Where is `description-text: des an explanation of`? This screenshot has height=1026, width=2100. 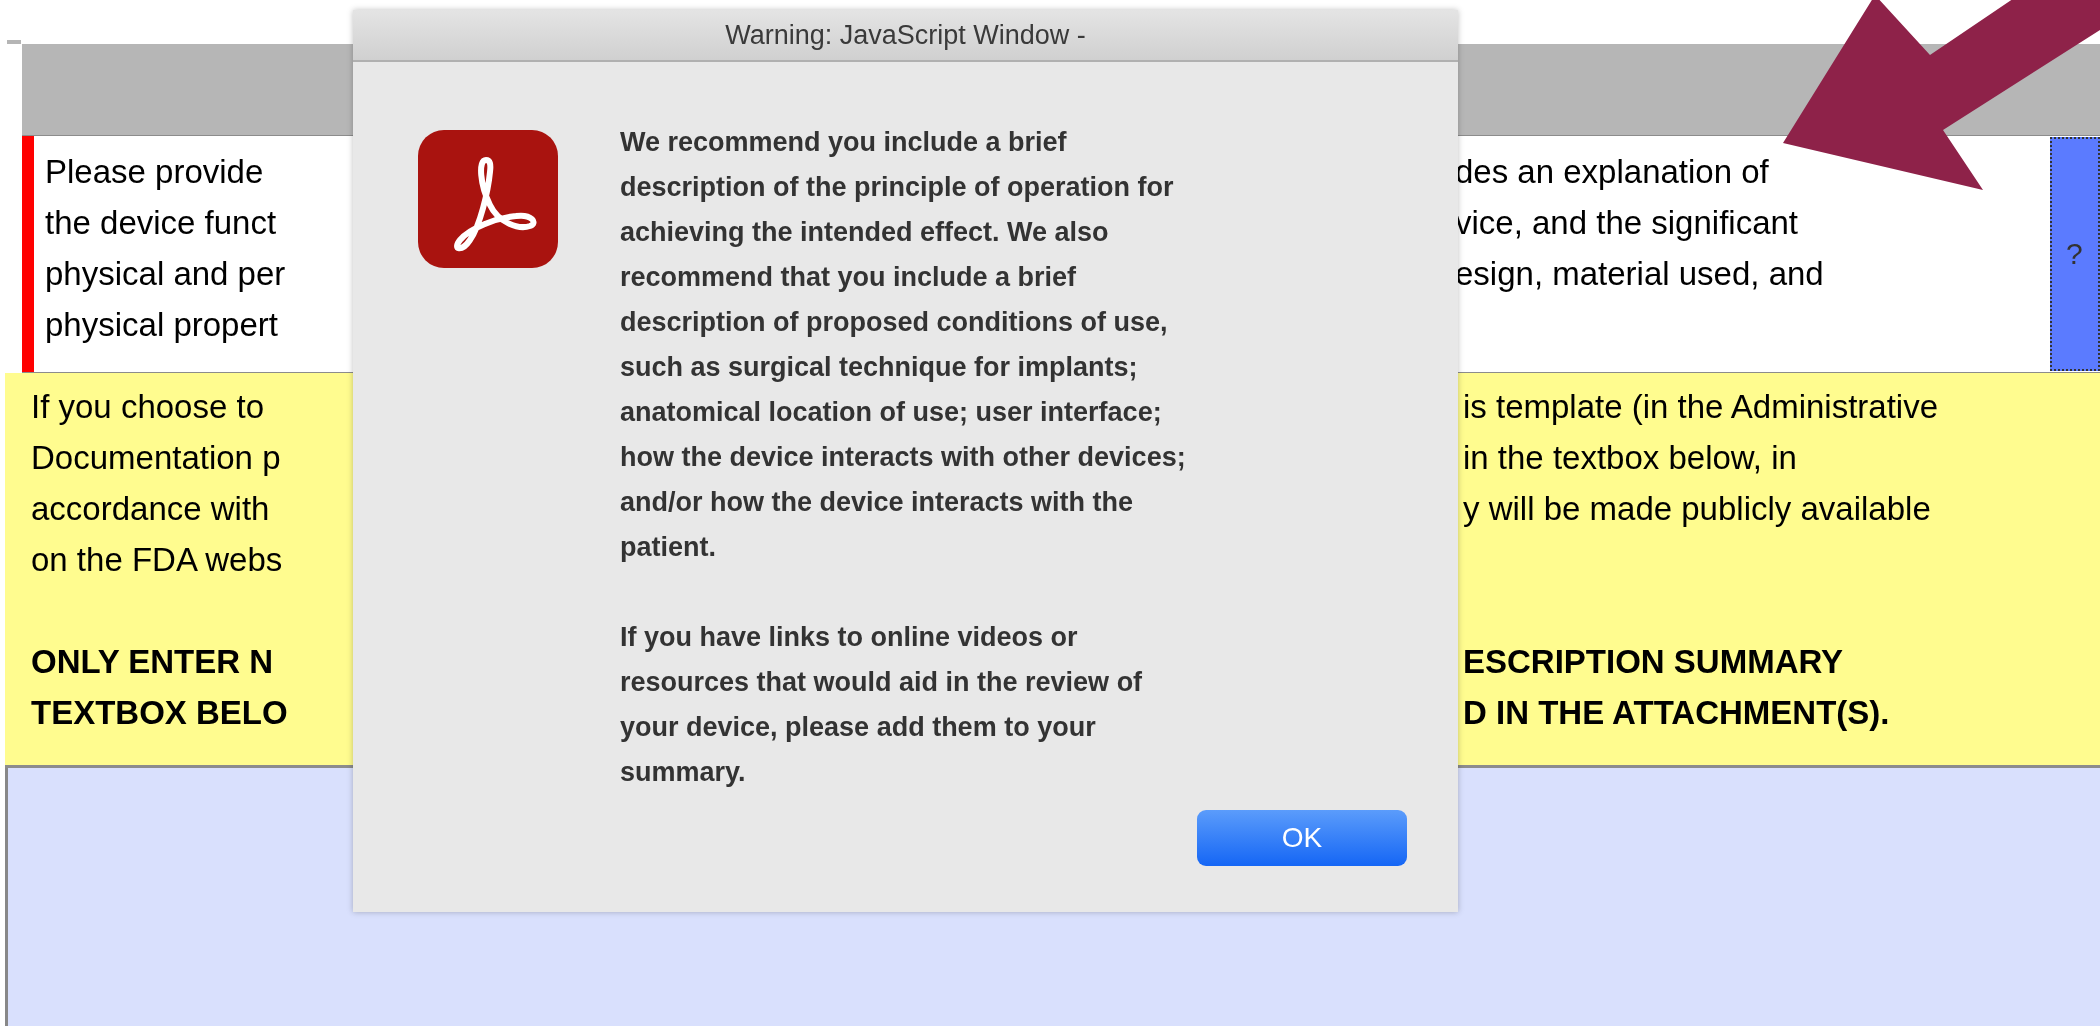
description-text: des an explanation of is located at coordinates (1612, 172).